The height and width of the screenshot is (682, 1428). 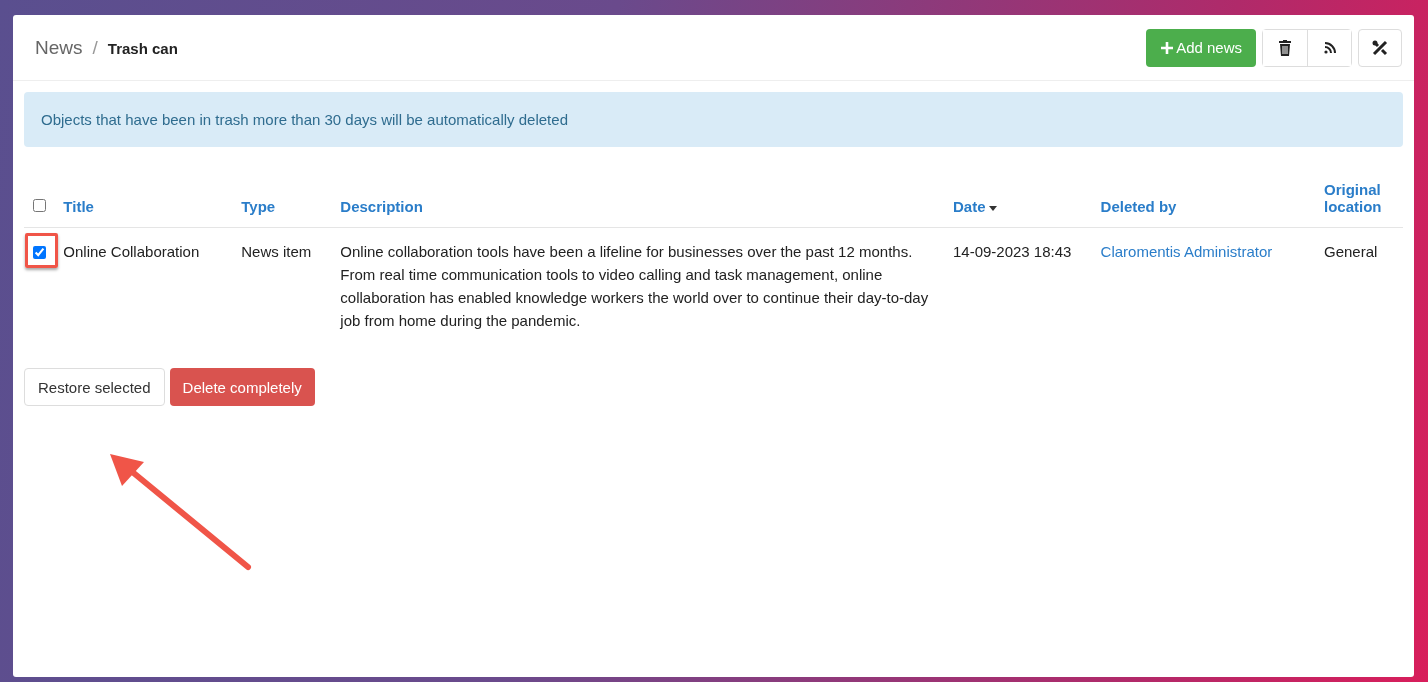 I want to click on trash-icon, so click(x=1285, y=47).